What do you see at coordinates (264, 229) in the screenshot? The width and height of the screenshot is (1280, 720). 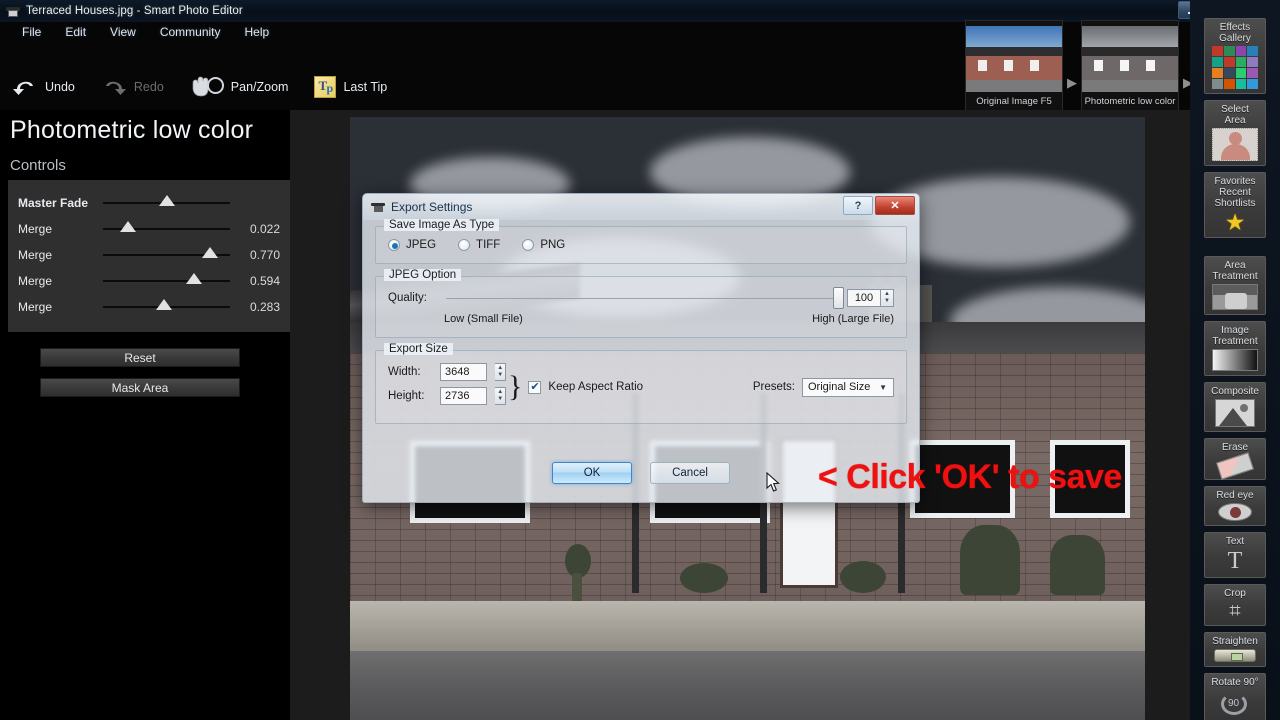 I see `slider-value: 0.022` at bounding box center [264, 229].